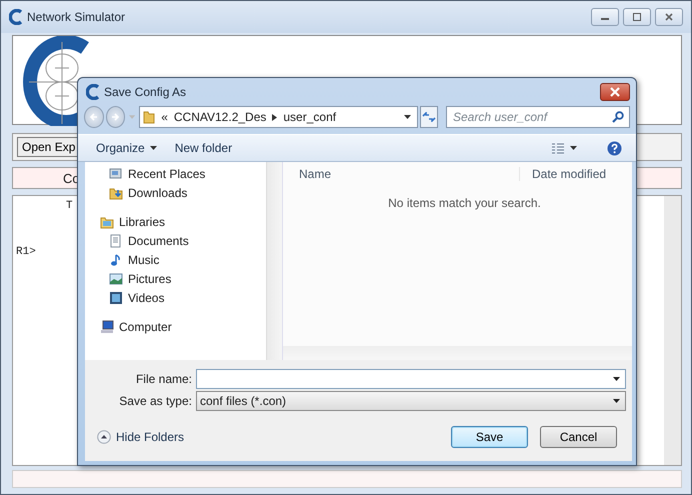 The width and height of the screenshot is (692, 495). What do you see at coordinates (155, 401) in the screenshot?
I see `field-label: Save as type:` at bounding box center [155, 401].